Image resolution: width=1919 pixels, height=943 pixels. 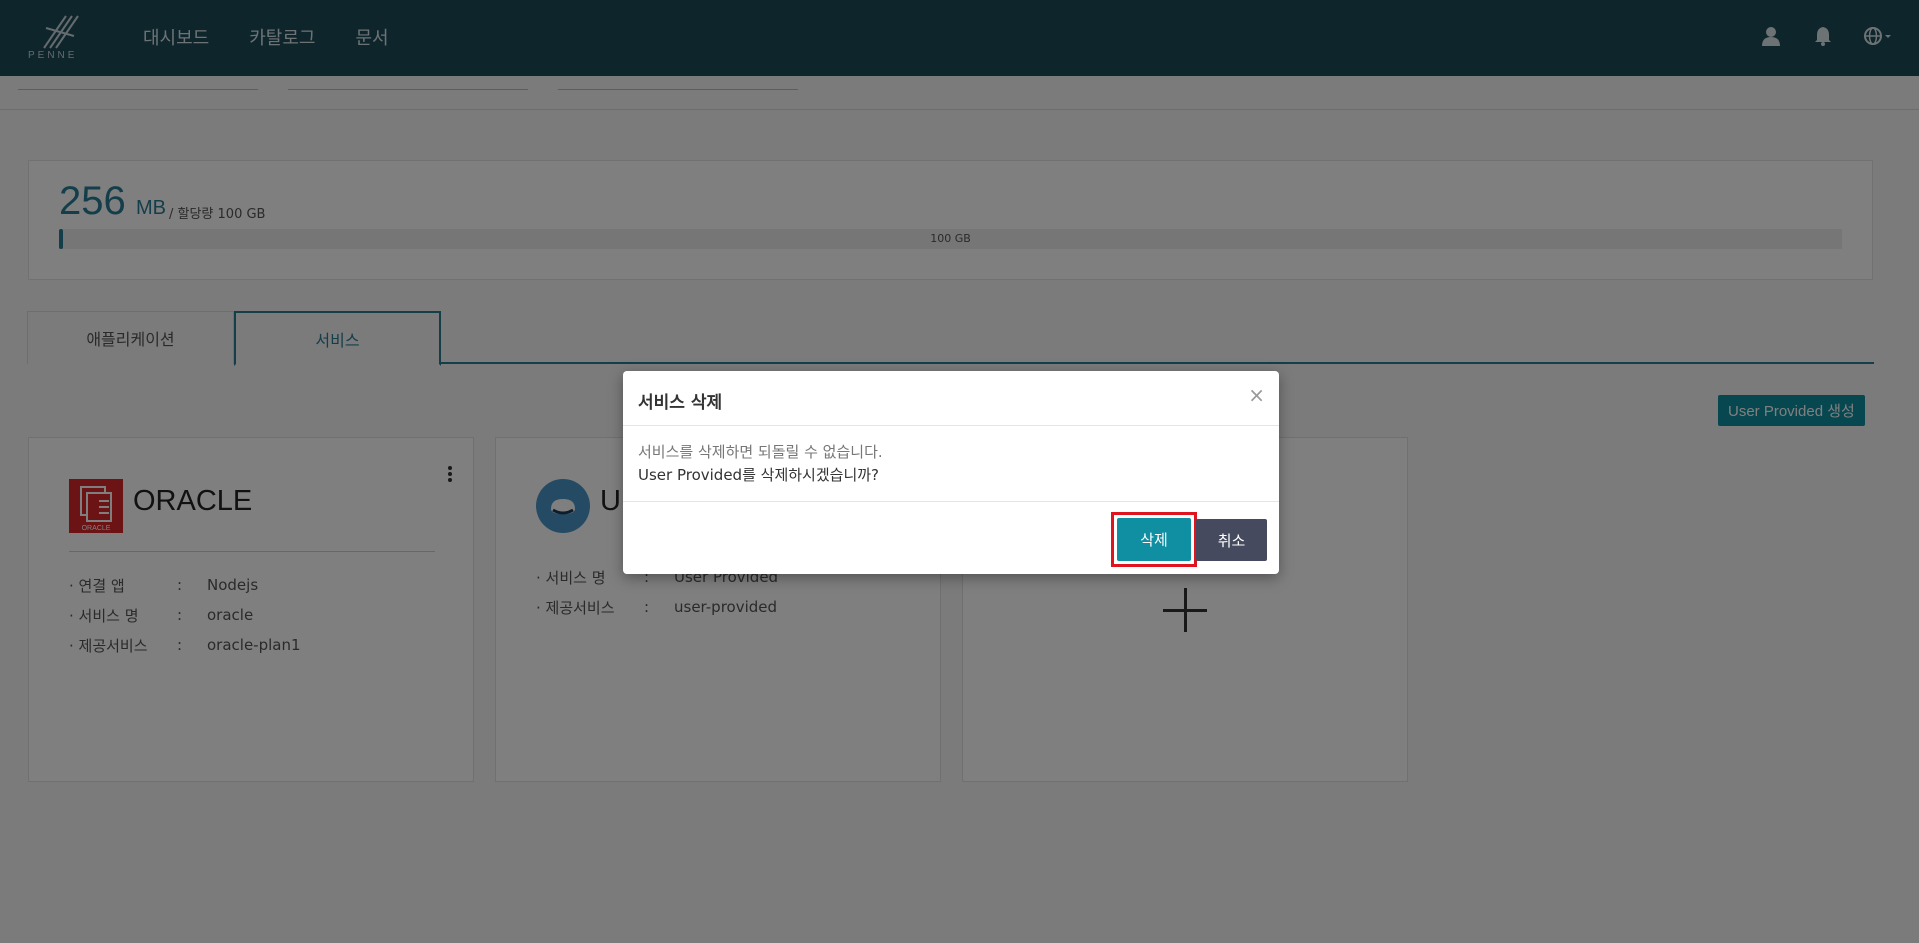 I want to click on dialog-footer: 삭제 취소, so click(x=951, y=537).